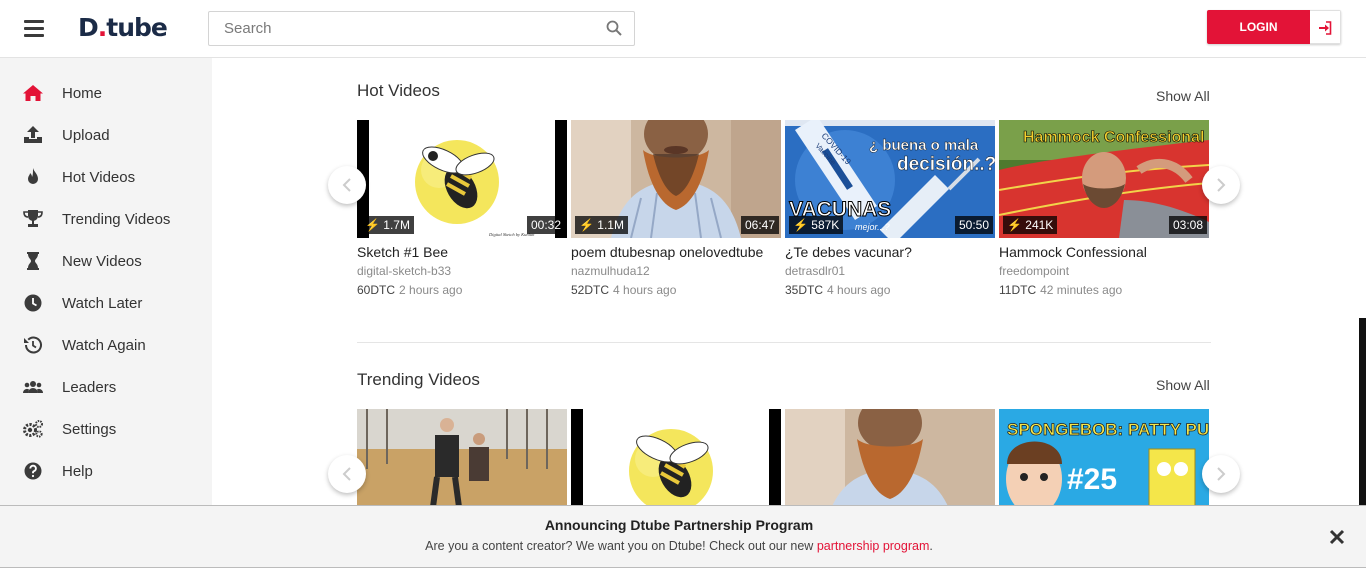  Describe the element at coordinates (102, 261) in the screenshot. I see `sidebar-item-label: New Videos` at that location.